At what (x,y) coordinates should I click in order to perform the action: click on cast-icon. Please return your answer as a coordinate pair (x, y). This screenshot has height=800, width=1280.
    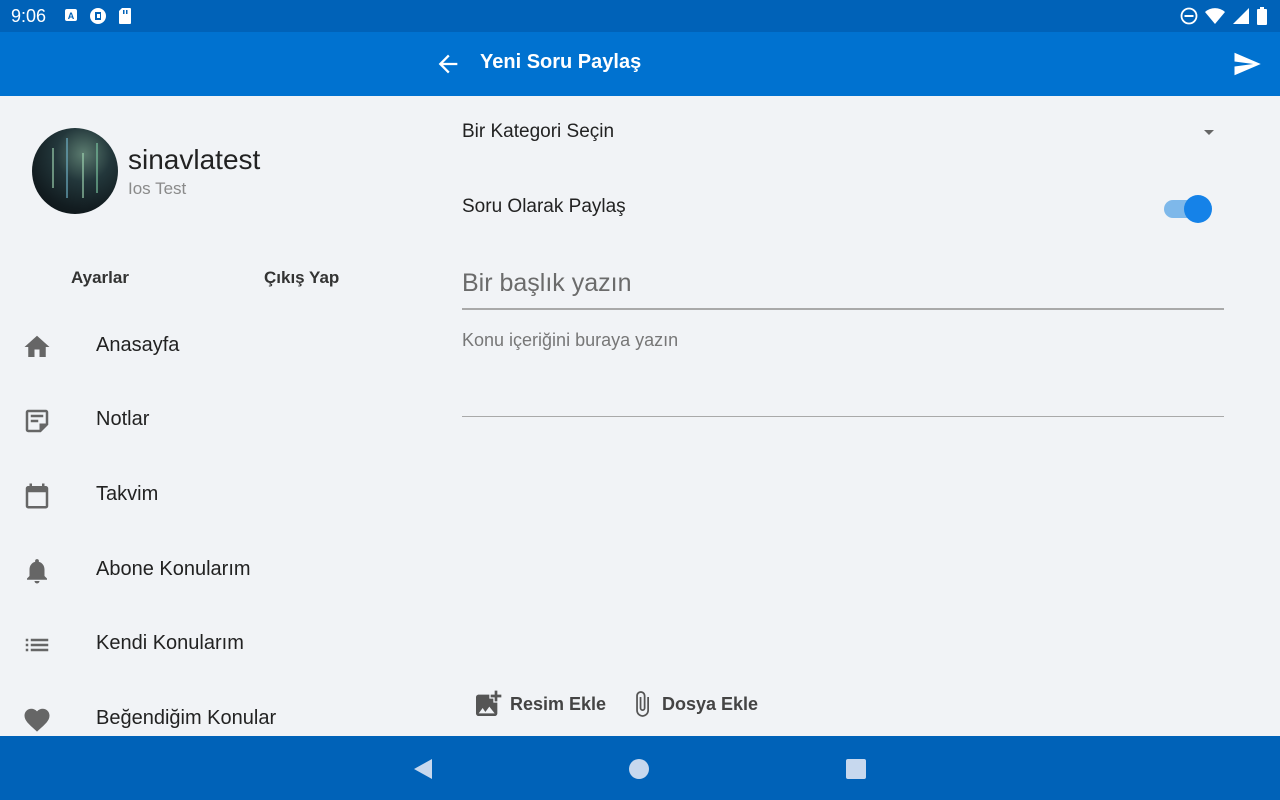
    Looking at the image, I should click on (98, 16).